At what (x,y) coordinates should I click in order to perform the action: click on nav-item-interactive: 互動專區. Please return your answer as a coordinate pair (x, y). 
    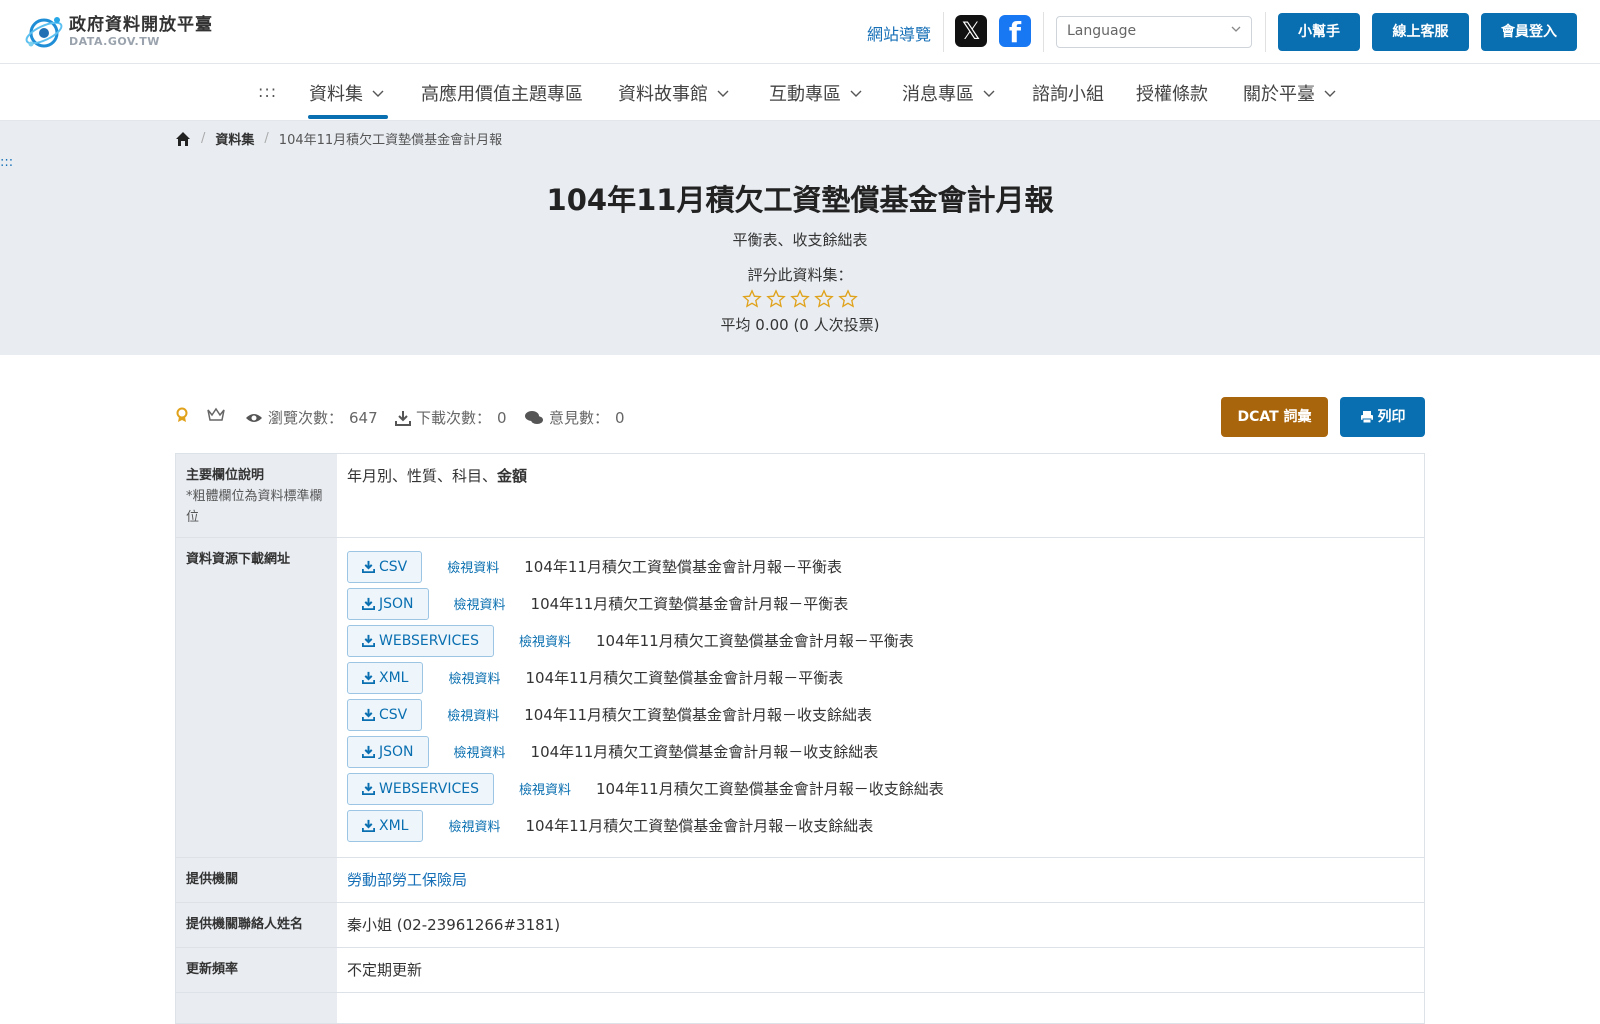
    Looking at the image, I should click on (816, 93).